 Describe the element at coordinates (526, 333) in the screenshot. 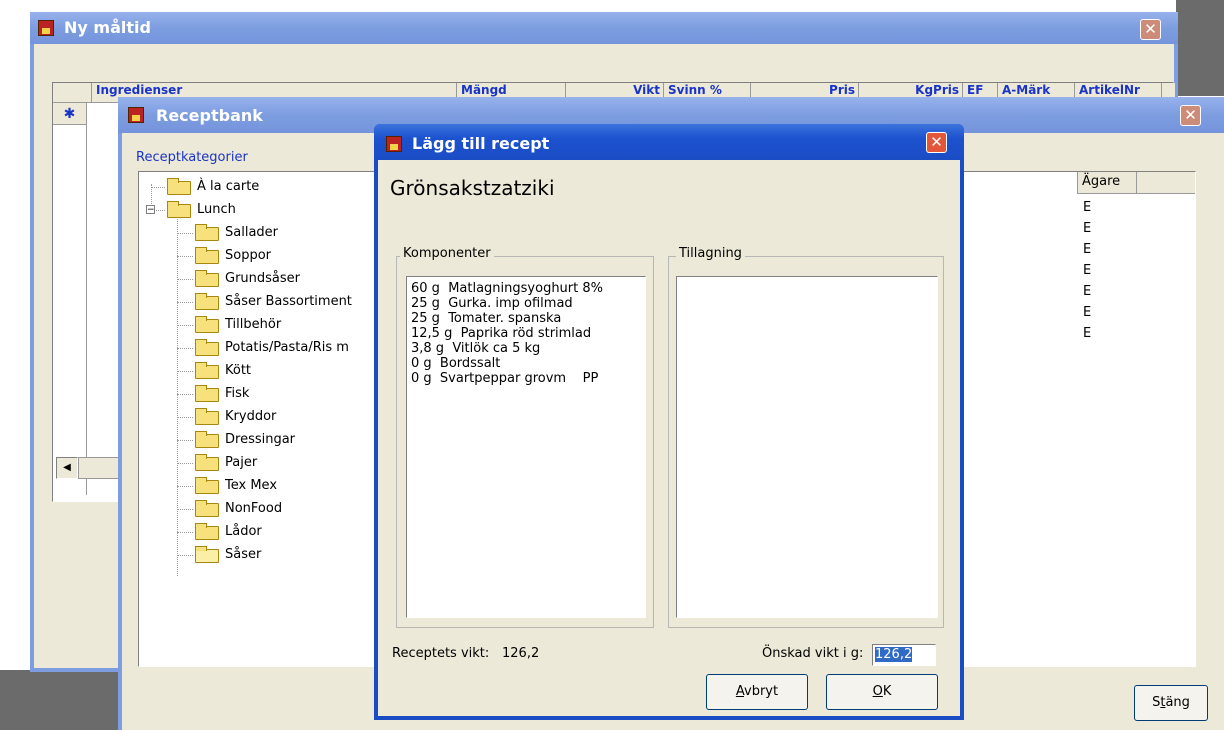

I see `component-item: 12,5 g Paprika röd strimlad` at that location.